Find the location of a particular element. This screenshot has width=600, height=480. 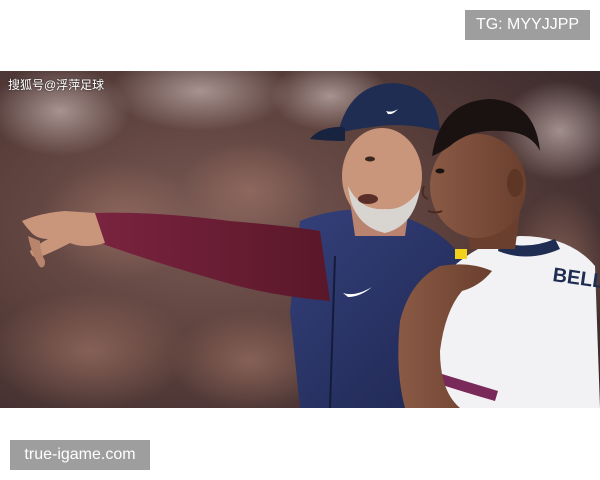

telegram-watermark: TG: MYYJJPP is located at coordinates (527, 25).